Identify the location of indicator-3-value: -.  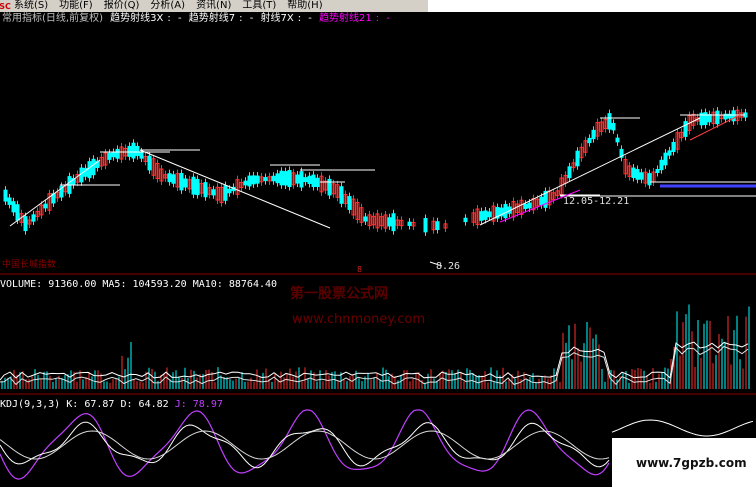
(310, 18).